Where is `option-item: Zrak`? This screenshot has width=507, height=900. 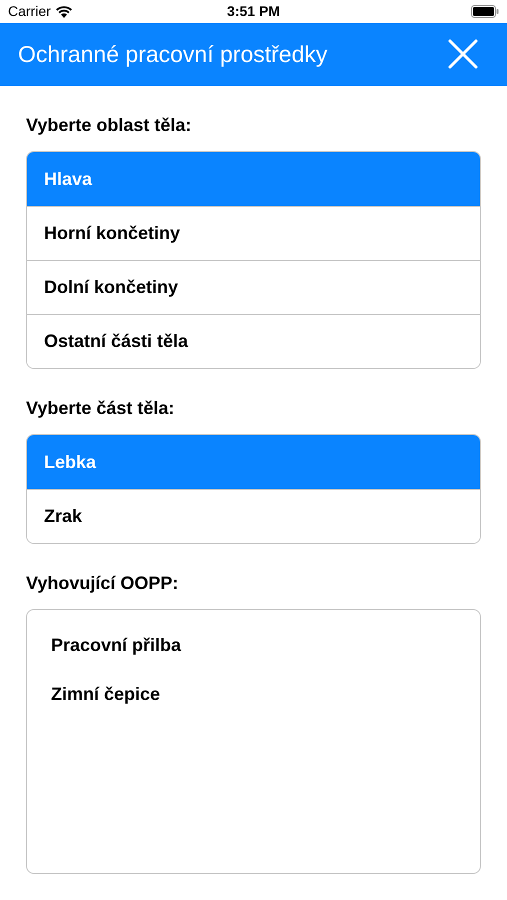
option-item: Zrak is located at coordinates (253, 516).